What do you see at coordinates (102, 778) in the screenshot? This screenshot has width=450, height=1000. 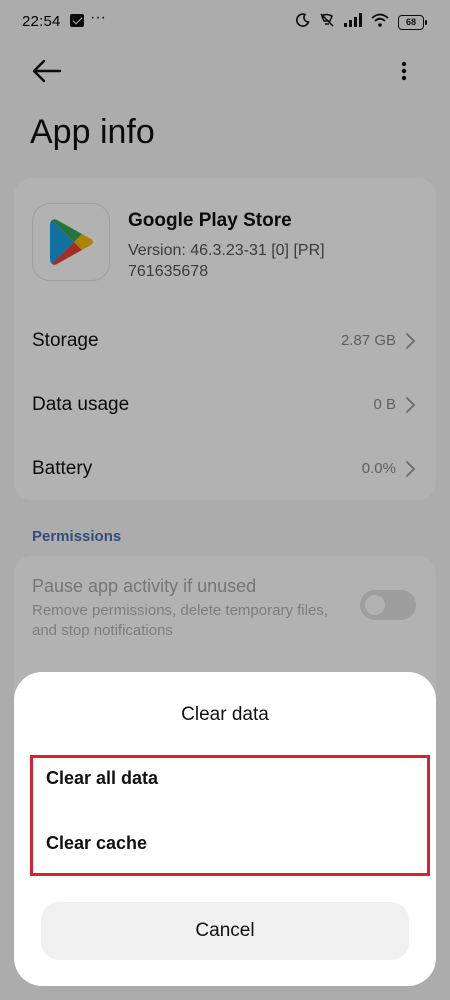 I see `clear-all-data-option: Clear all data` at bounding box center [102, 778].